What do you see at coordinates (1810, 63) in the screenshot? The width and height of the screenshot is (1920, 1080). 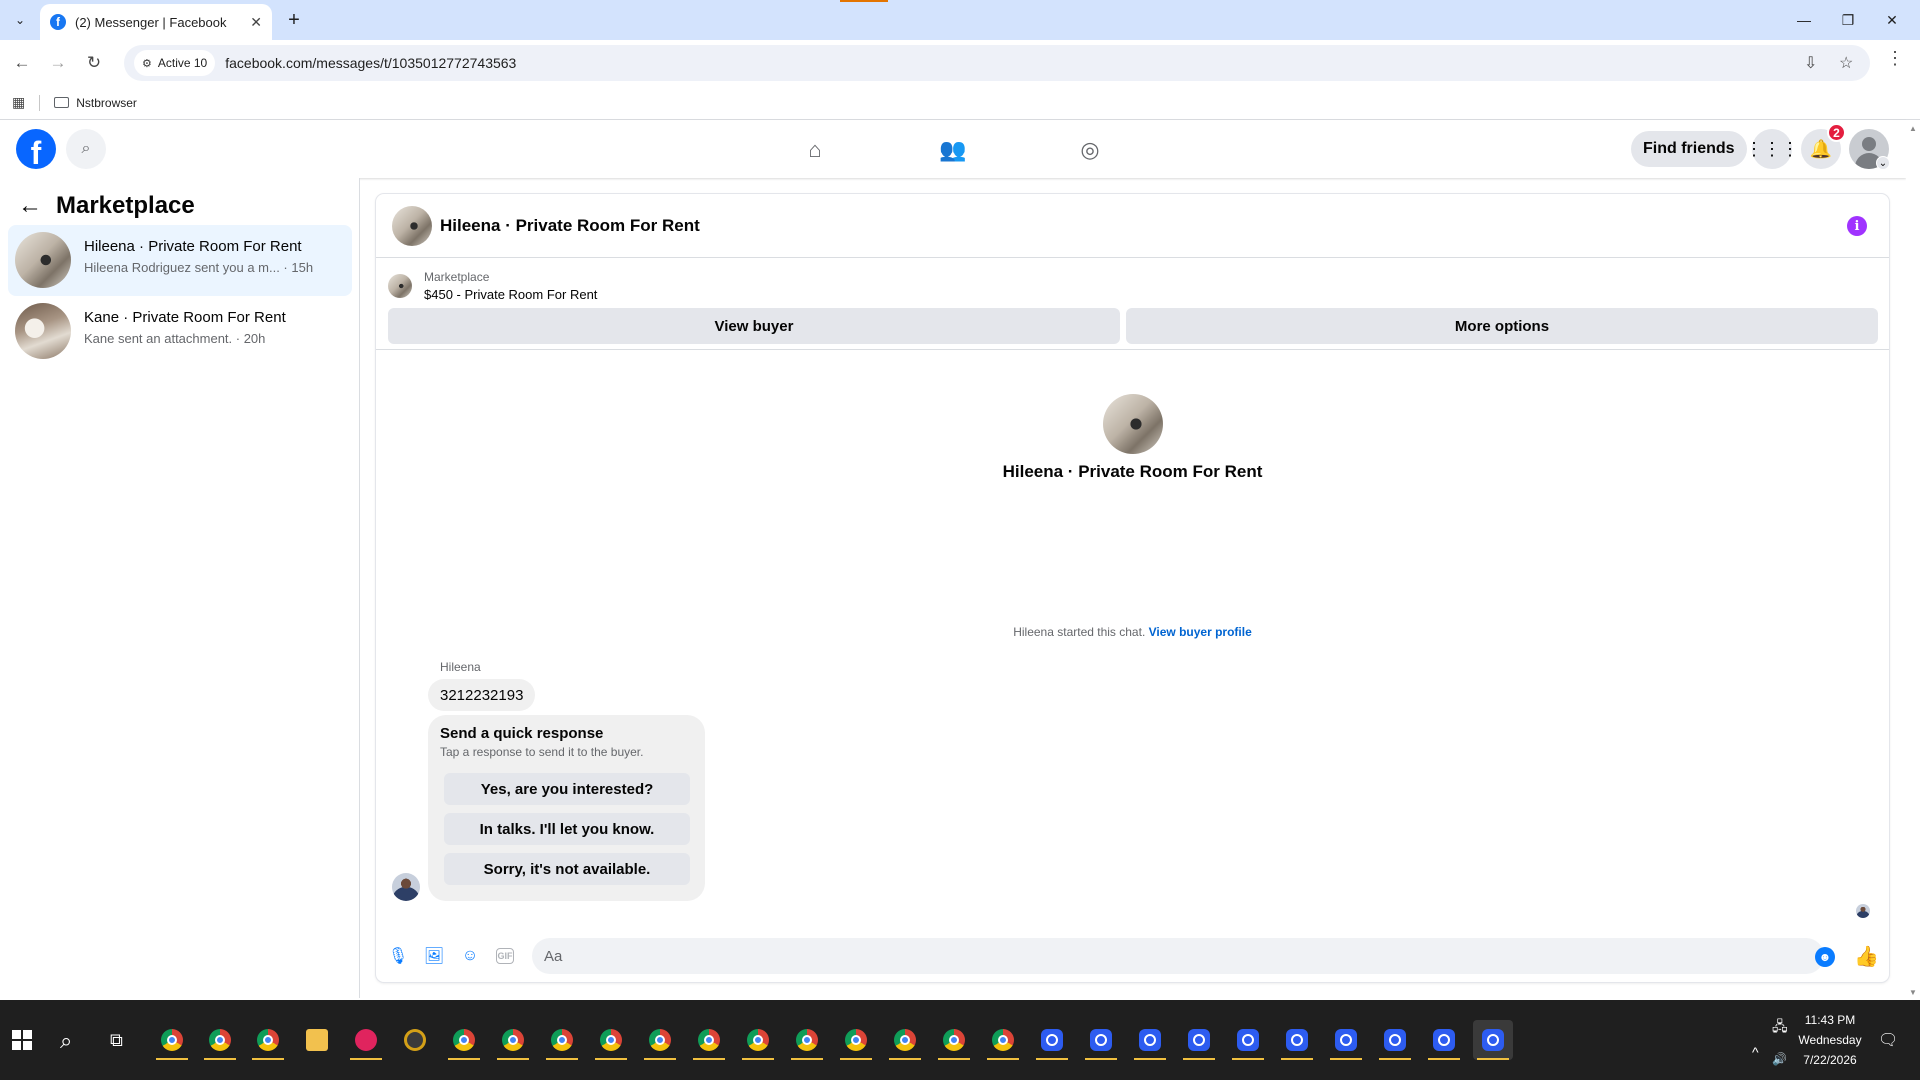 I see `install-app-icon: ⇩` at bounding box center [1810, 63].